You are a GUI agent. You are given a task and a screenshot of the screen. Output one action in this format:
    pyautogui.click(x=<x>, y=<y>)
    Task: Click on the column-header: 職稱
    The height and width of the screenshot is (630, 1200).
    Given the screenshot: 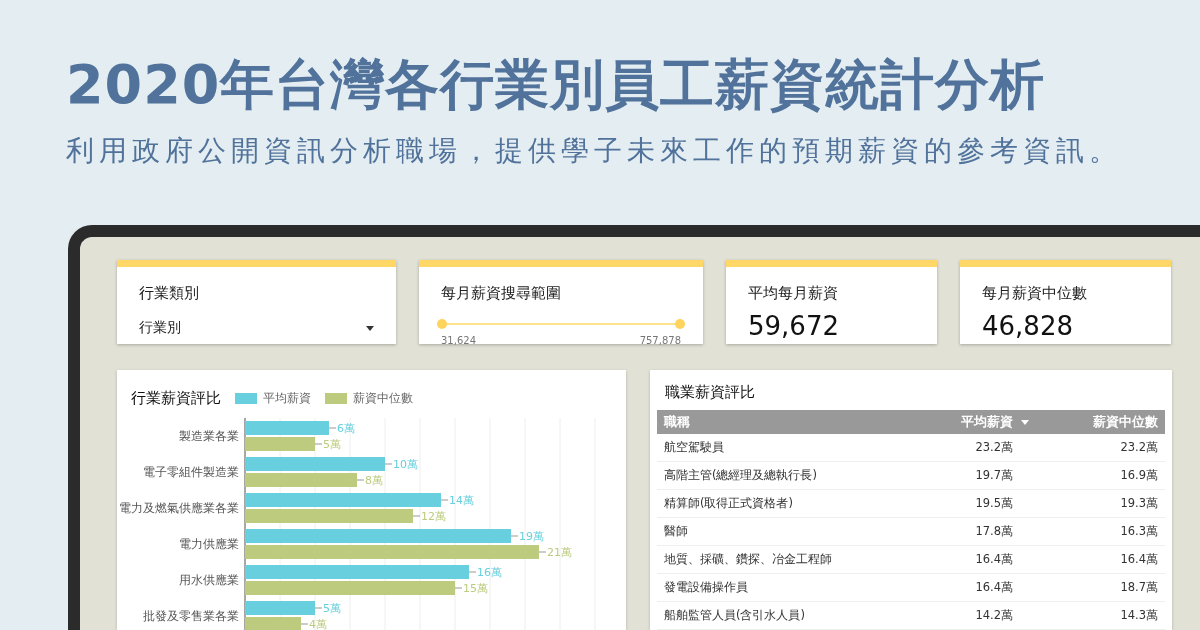 What is the action you would take?
    pyautogui.click(x=769, y=422)
    